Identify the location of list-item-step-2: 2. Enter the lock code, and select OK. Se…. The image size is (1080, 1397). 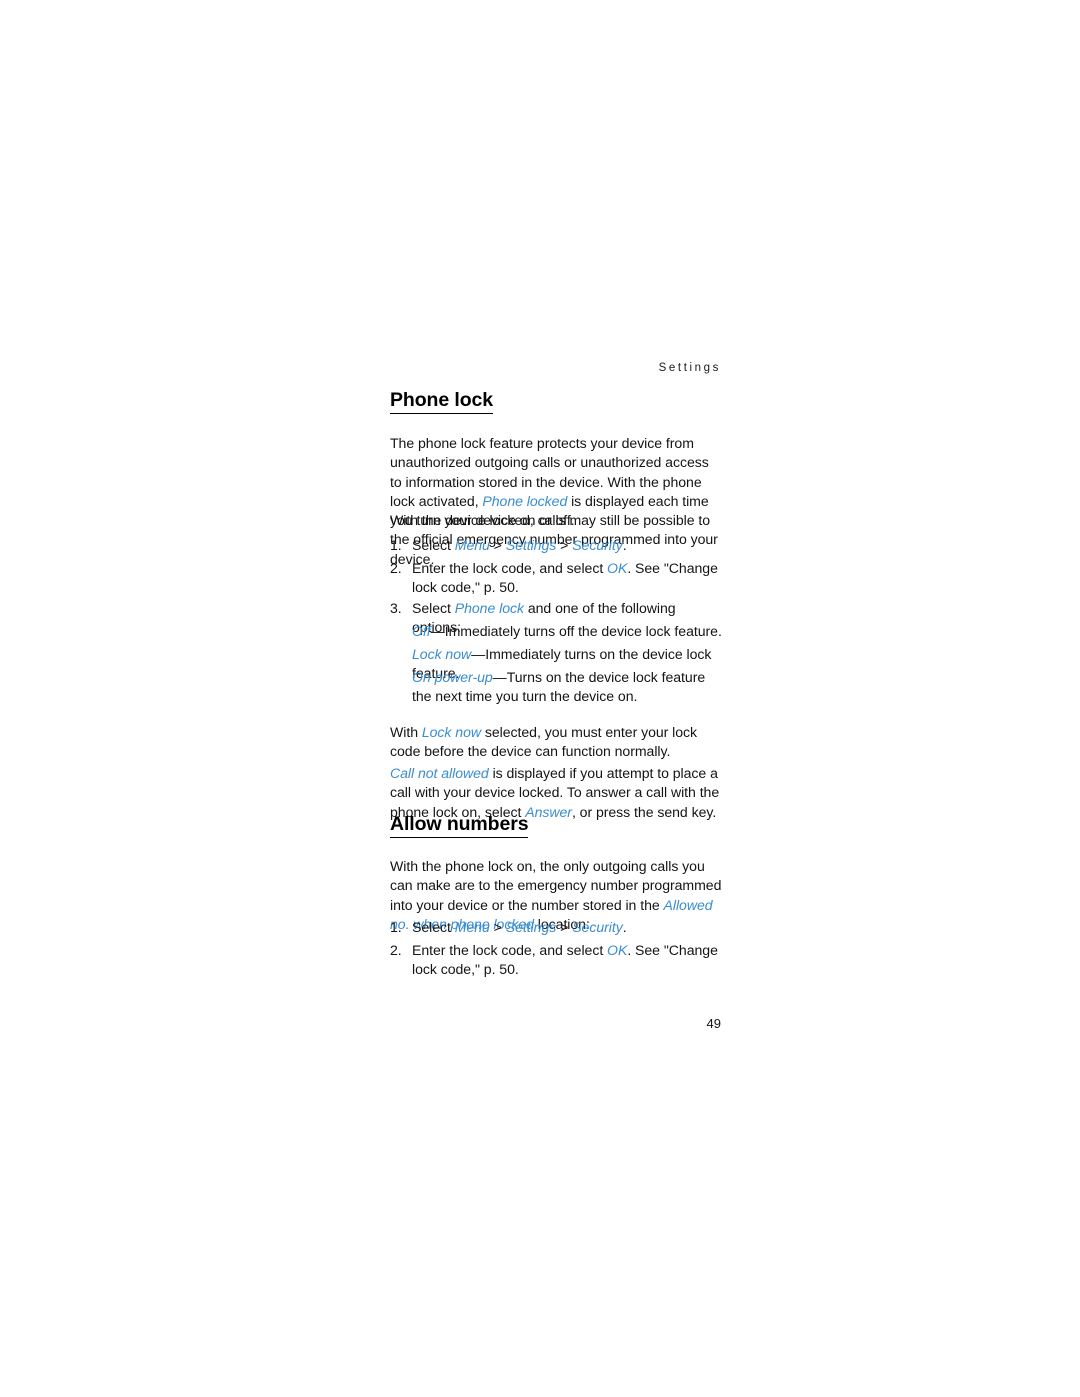
(556, 578).